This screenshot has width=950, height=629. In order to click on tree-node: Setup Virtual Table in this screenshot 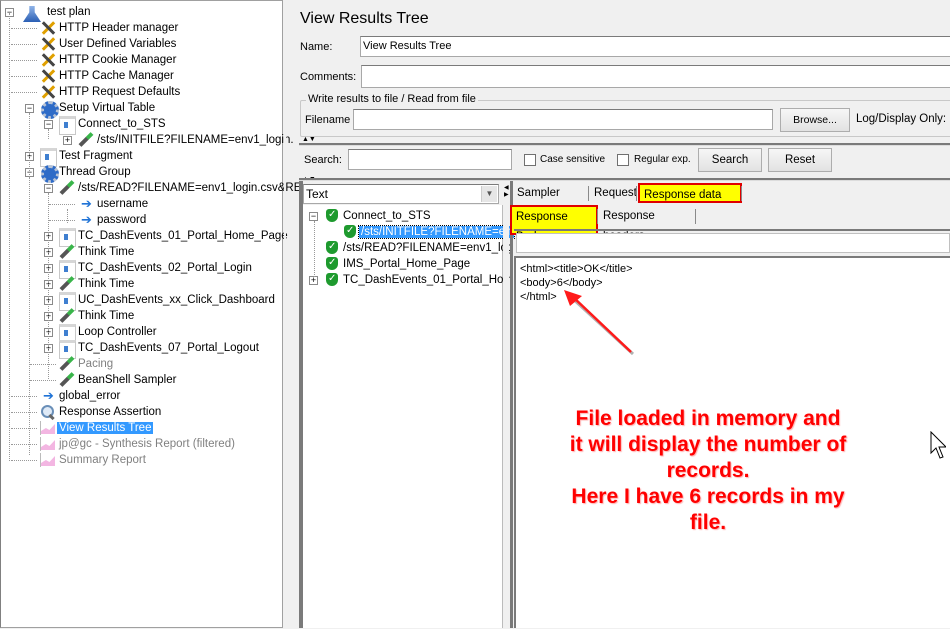, I will do `click(98, 109)`.